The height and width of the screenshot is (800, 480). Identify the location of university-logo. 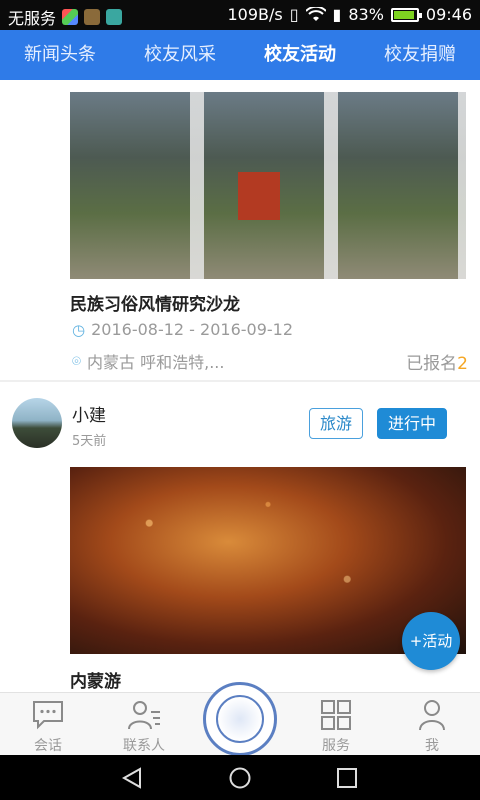
(240, 719).